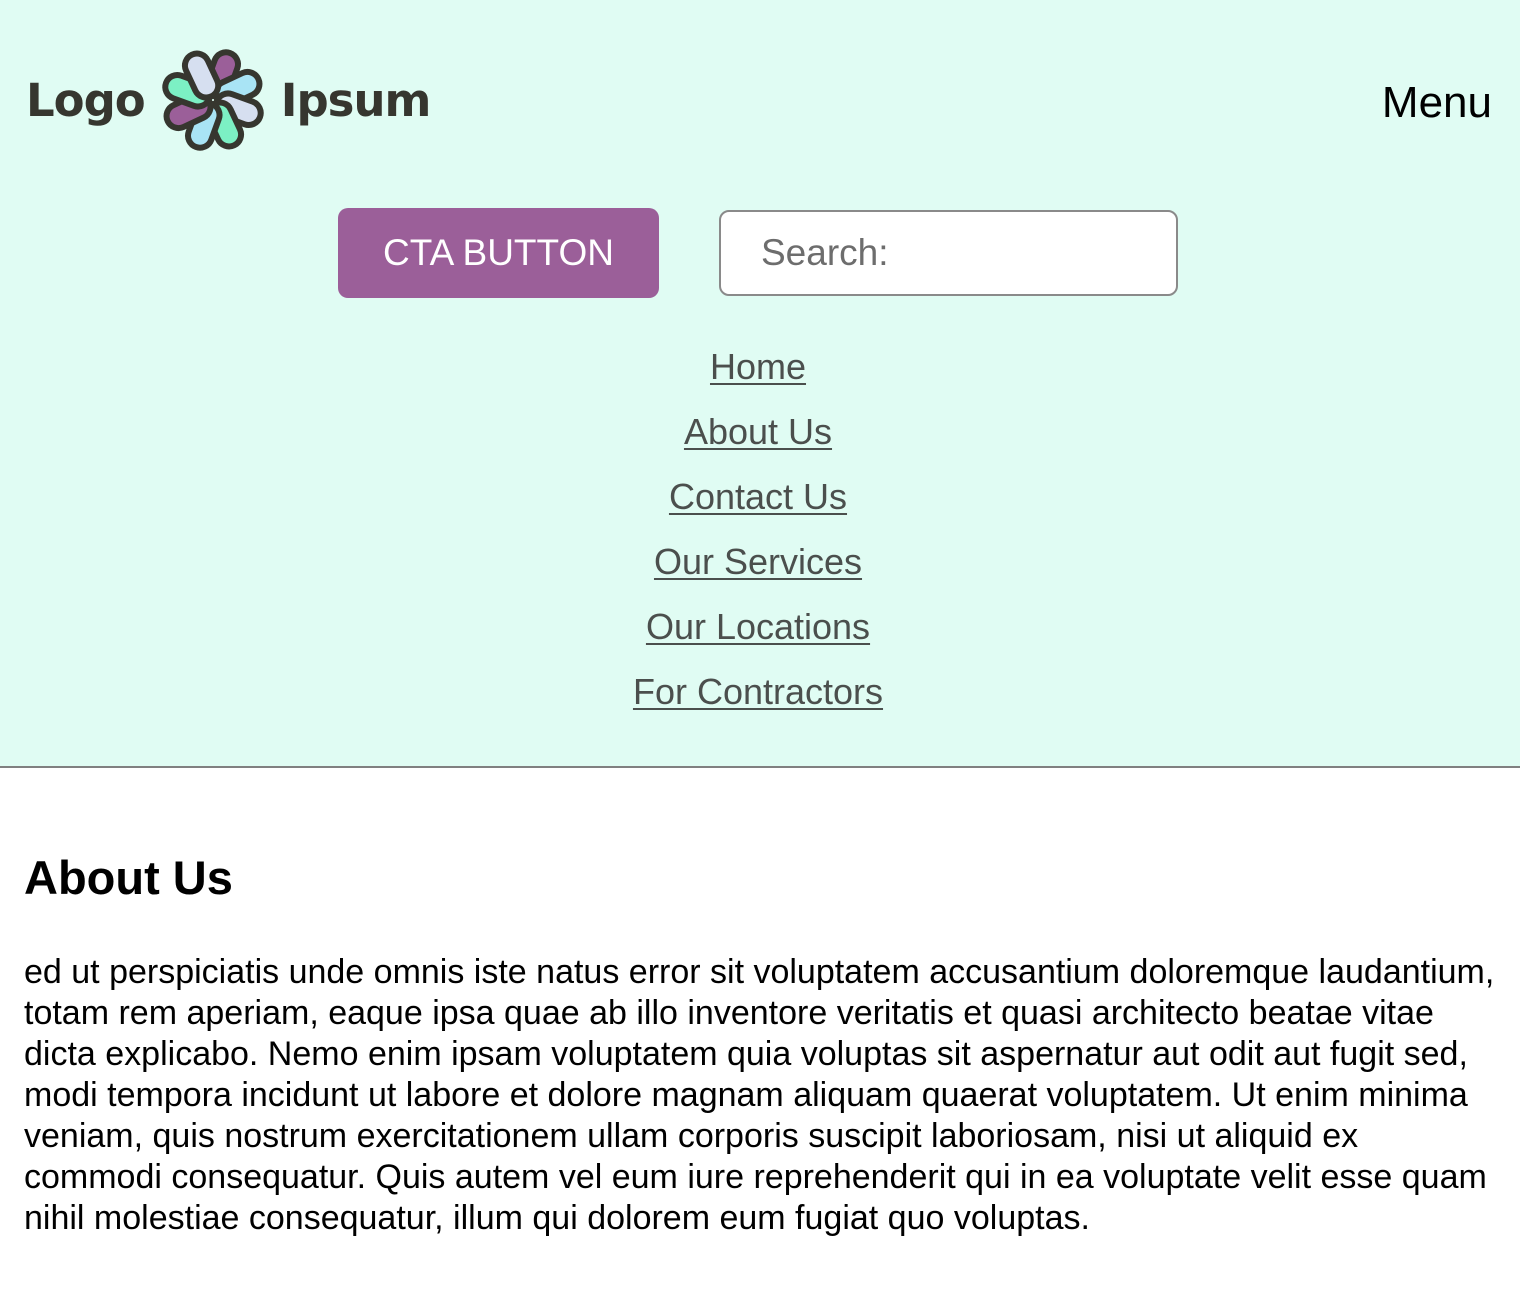 This screenshot has height=1298, width=1520. Describe the element at coordinates (758, 366) in the screenshot. I see `nav-link-home: Home` at that location.